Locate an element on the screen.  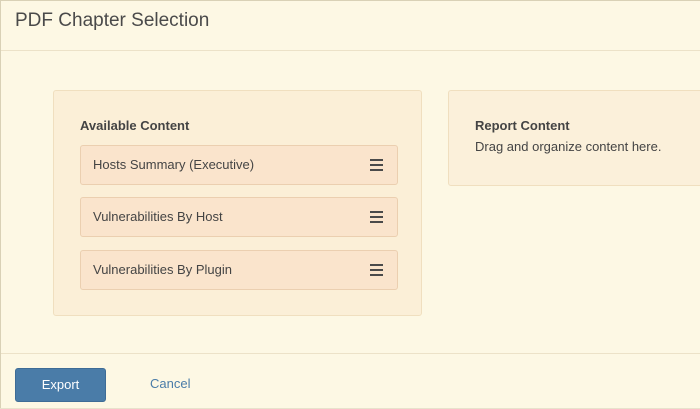
cancel-link: Cancel is located at coordinates (170, 383).